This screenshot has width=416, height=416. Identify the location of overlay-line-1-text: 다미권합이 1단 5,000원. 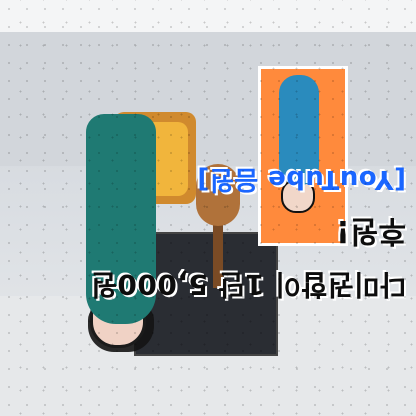
(248, 284).